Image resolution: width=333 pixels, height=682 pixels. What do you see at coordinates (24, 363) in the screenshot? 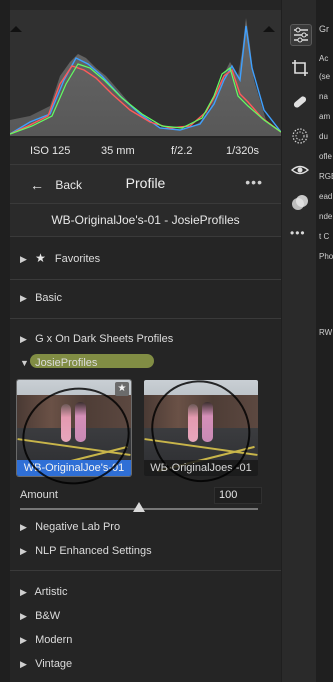
I see `collapse-arrow-icon: ▼` at bounding box center [24, 363].